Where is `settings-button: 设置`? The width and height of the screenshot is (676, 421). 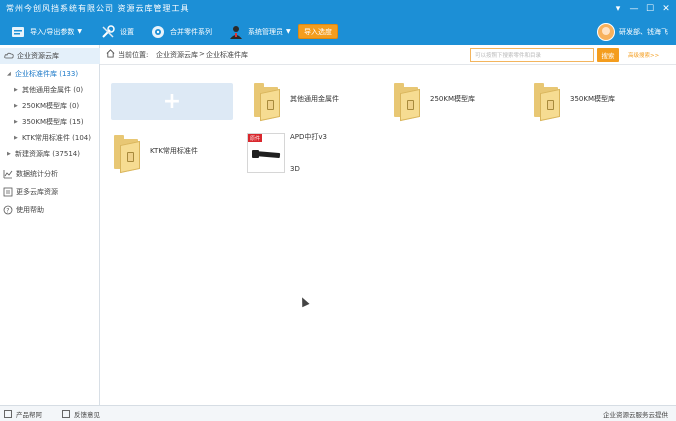
settings-button: 设置 is located at coordinates (117, 31).